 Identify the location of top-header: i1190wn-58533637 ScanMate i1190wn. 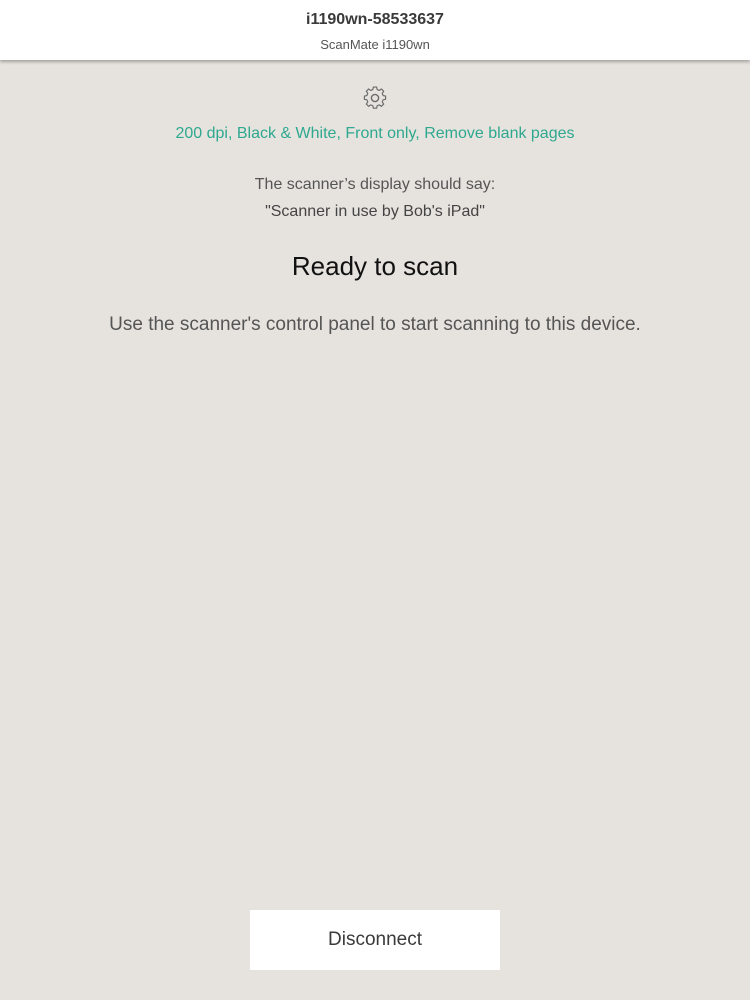
(375, 30).